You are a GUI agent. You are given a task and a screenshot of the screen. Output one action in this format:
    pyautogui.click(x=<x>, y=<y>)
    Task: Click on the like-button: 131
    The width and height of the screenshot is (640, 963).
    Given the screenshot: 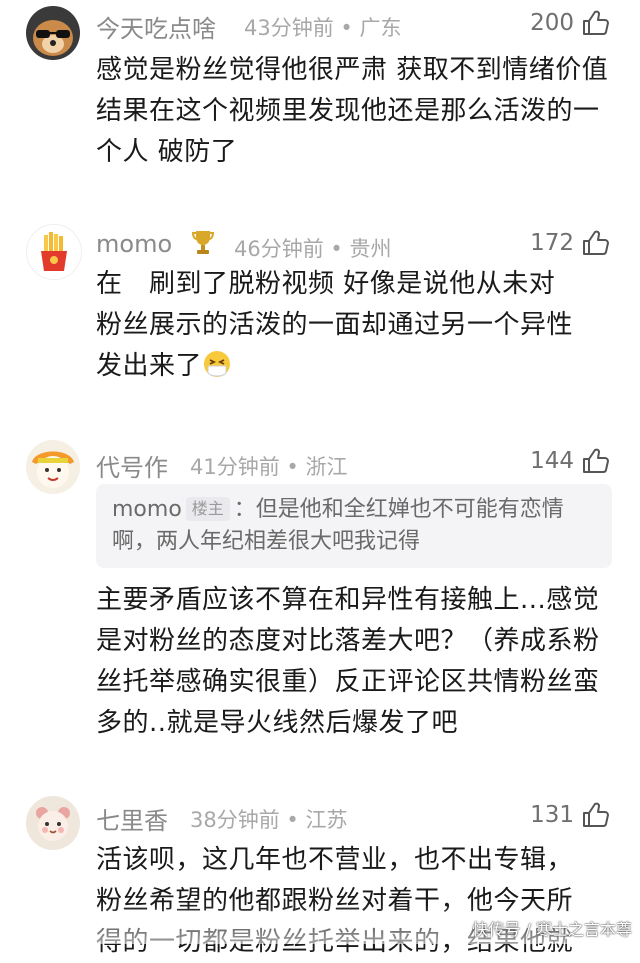 What is the action you would take?
    pyautogui.click(x=570, y=815)
    